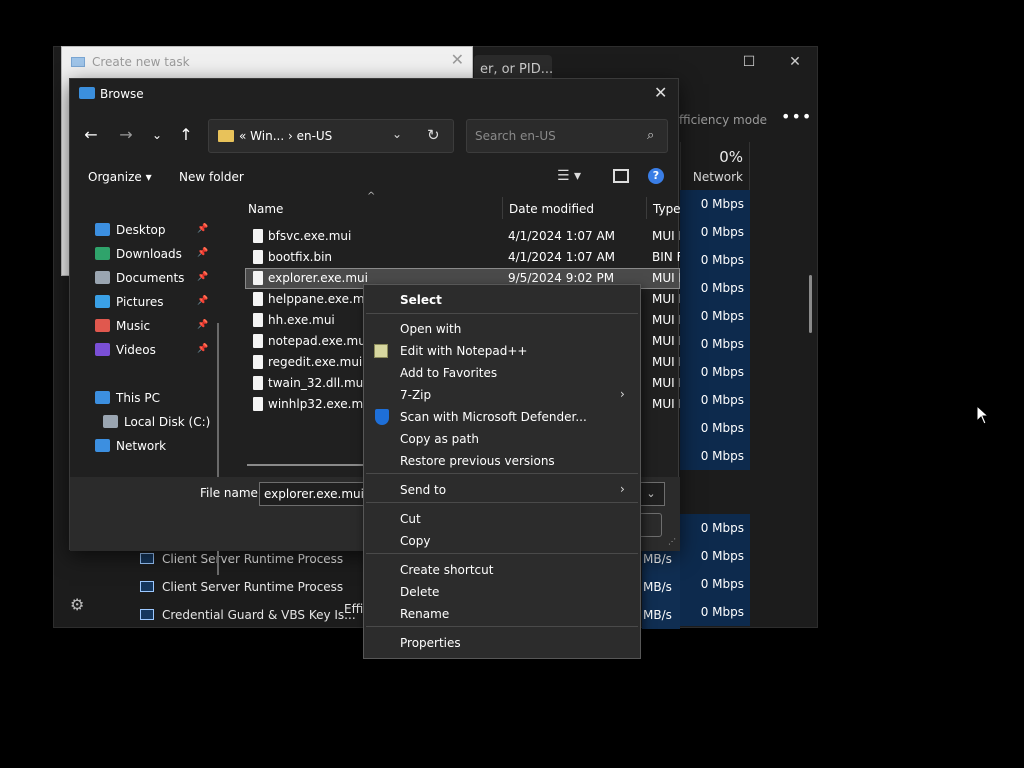 The width and height of the screenshot is (1024, 768). I want to click on nav-item-this-pc: This PC, so click(127, 398).